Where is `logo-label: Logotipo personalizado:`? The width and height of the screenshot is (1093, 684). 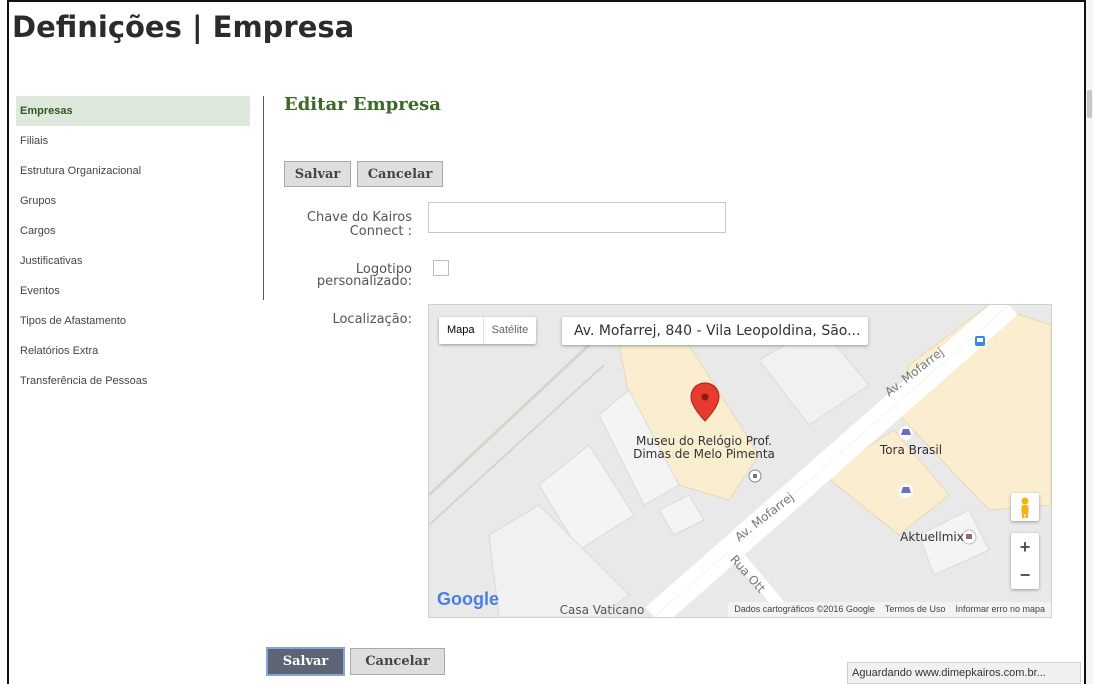 logo-label: Logotipo personalizado: is located at coordinates (364, 275).